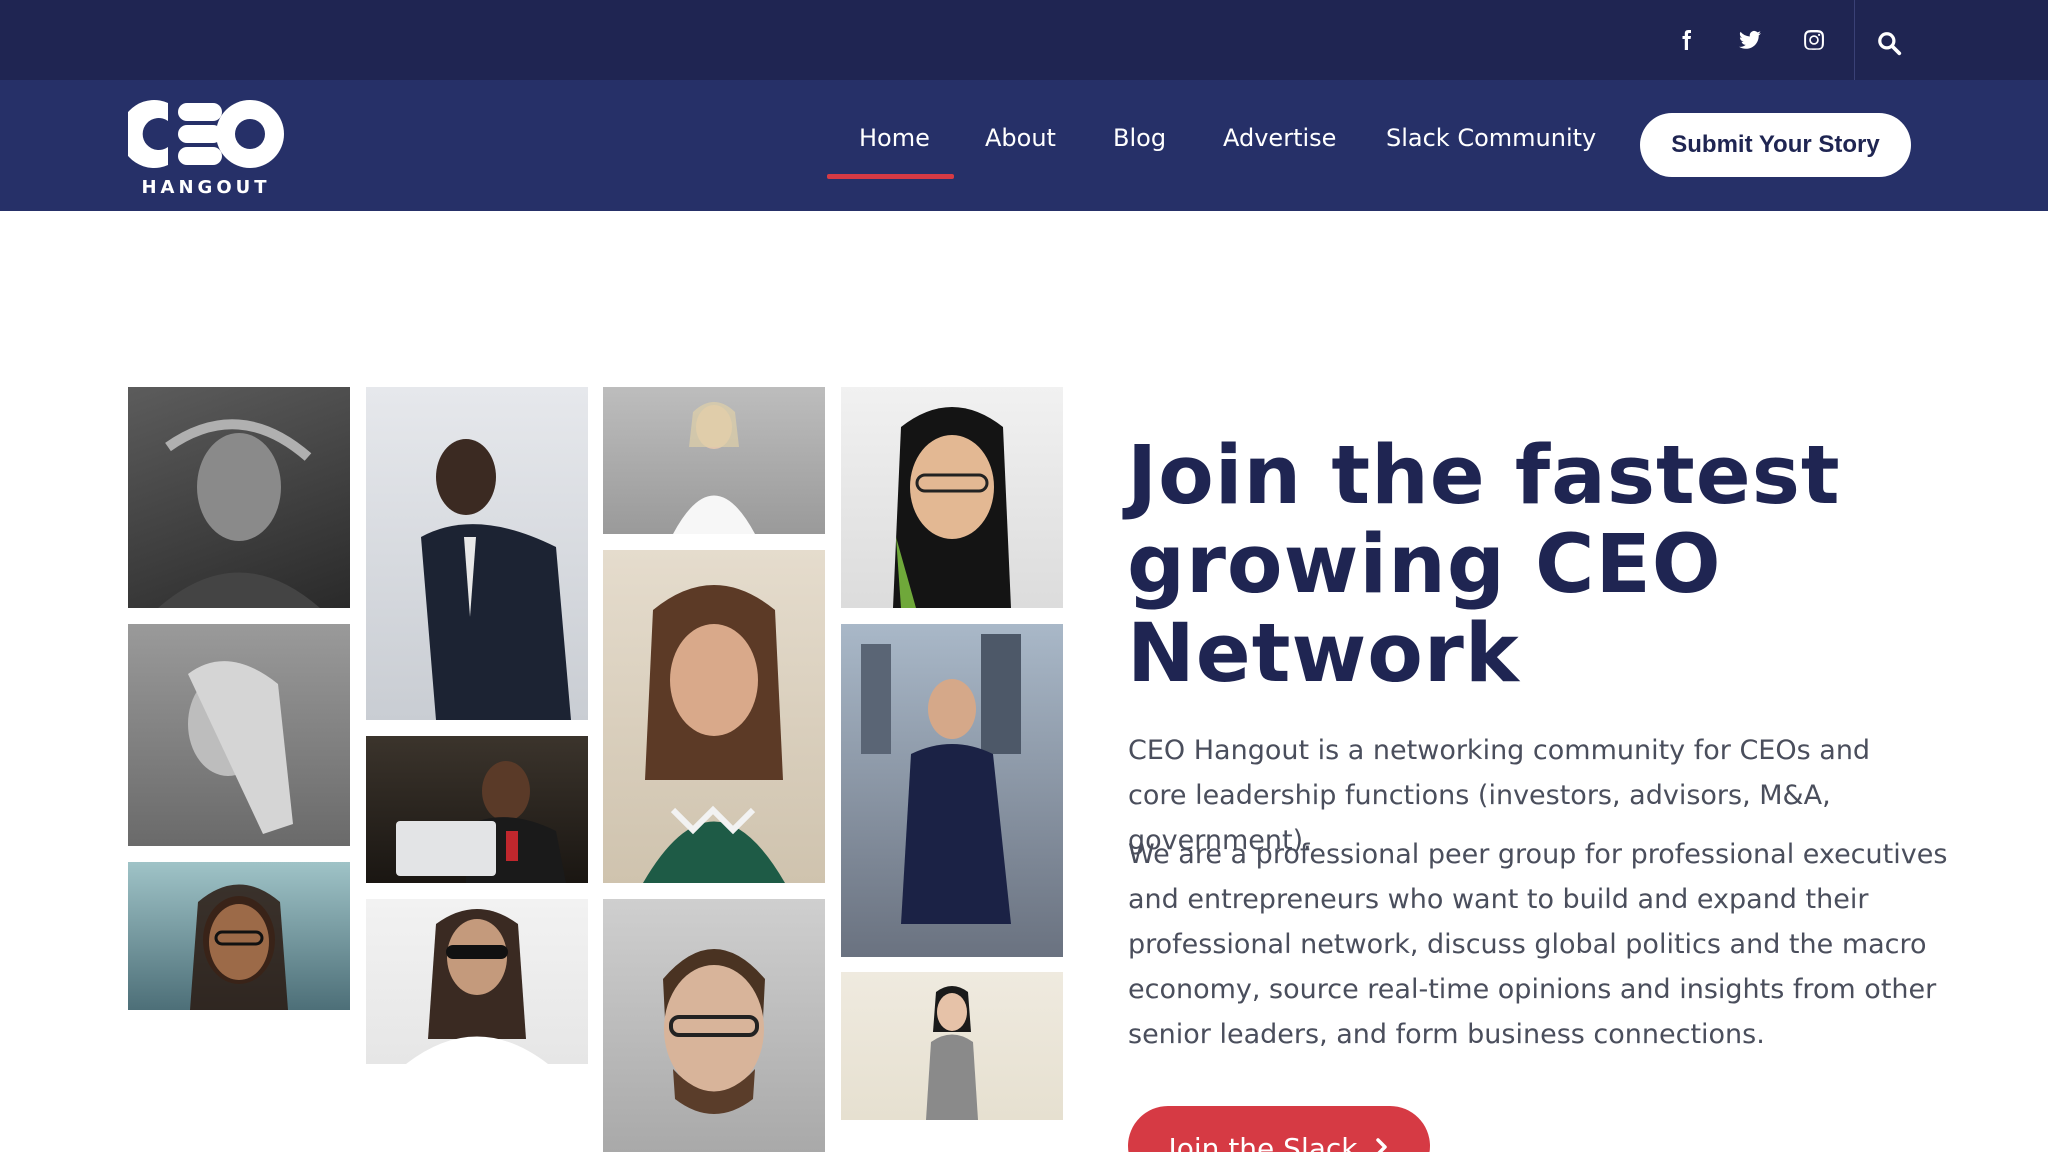 The height and width of the screenshot is (1152, 2048). Describe the element at coordinates (890, 176) in the screenshot. I see `nav-active-indicator` at that location.